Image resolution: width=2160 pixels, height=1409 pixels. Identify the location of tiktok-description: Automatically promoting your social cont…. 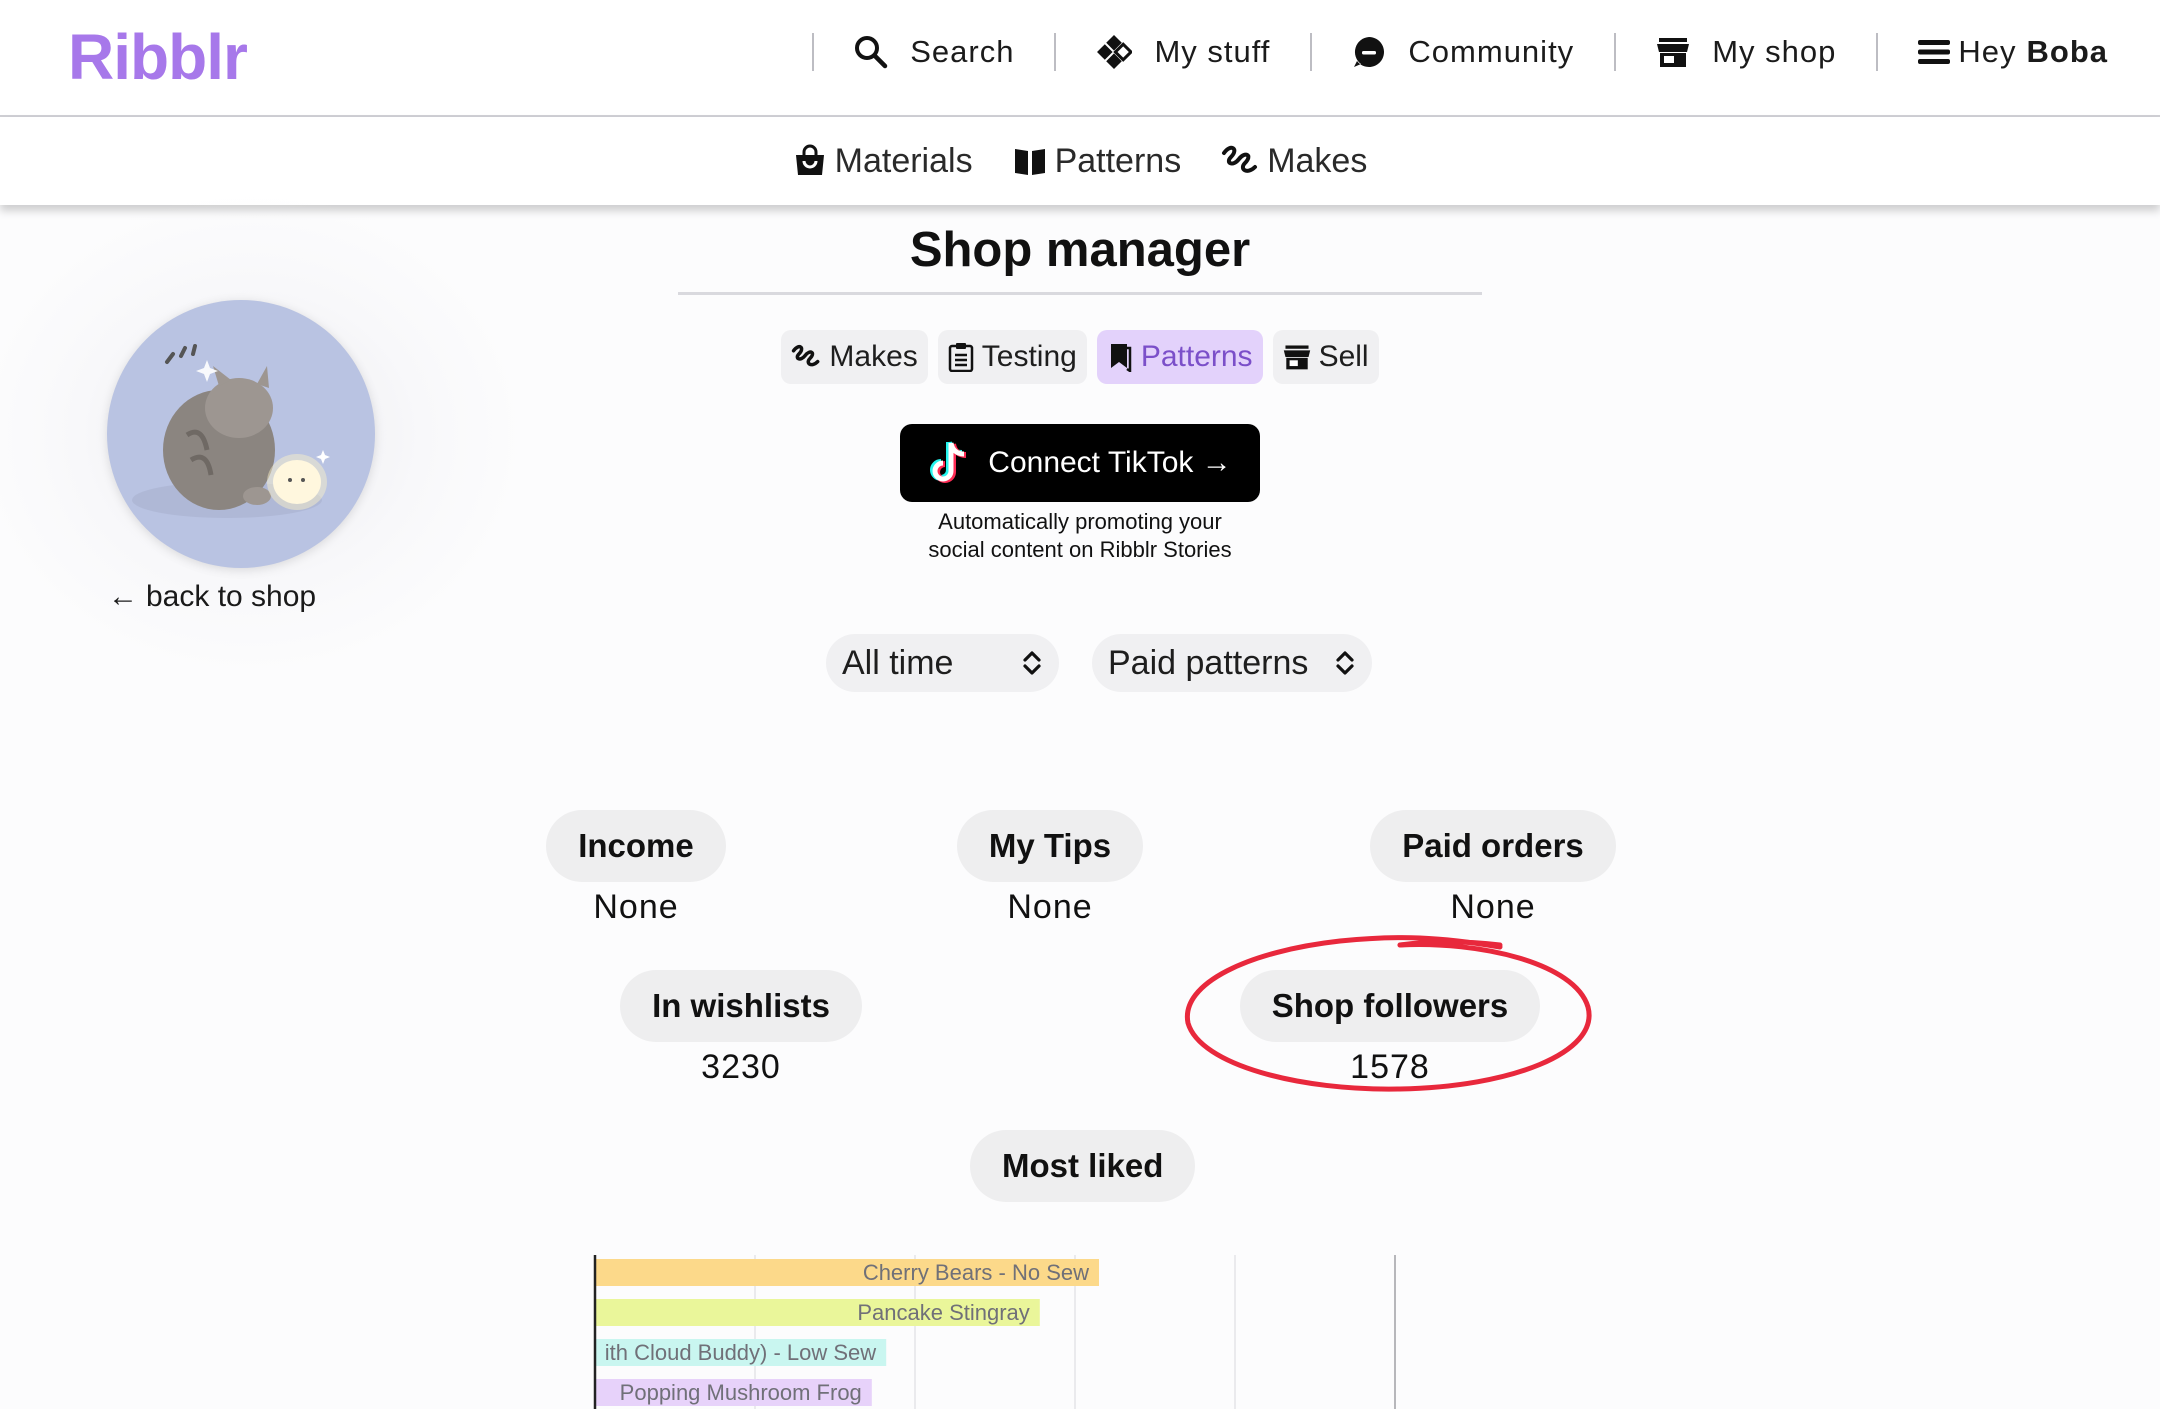
(1080, 536).